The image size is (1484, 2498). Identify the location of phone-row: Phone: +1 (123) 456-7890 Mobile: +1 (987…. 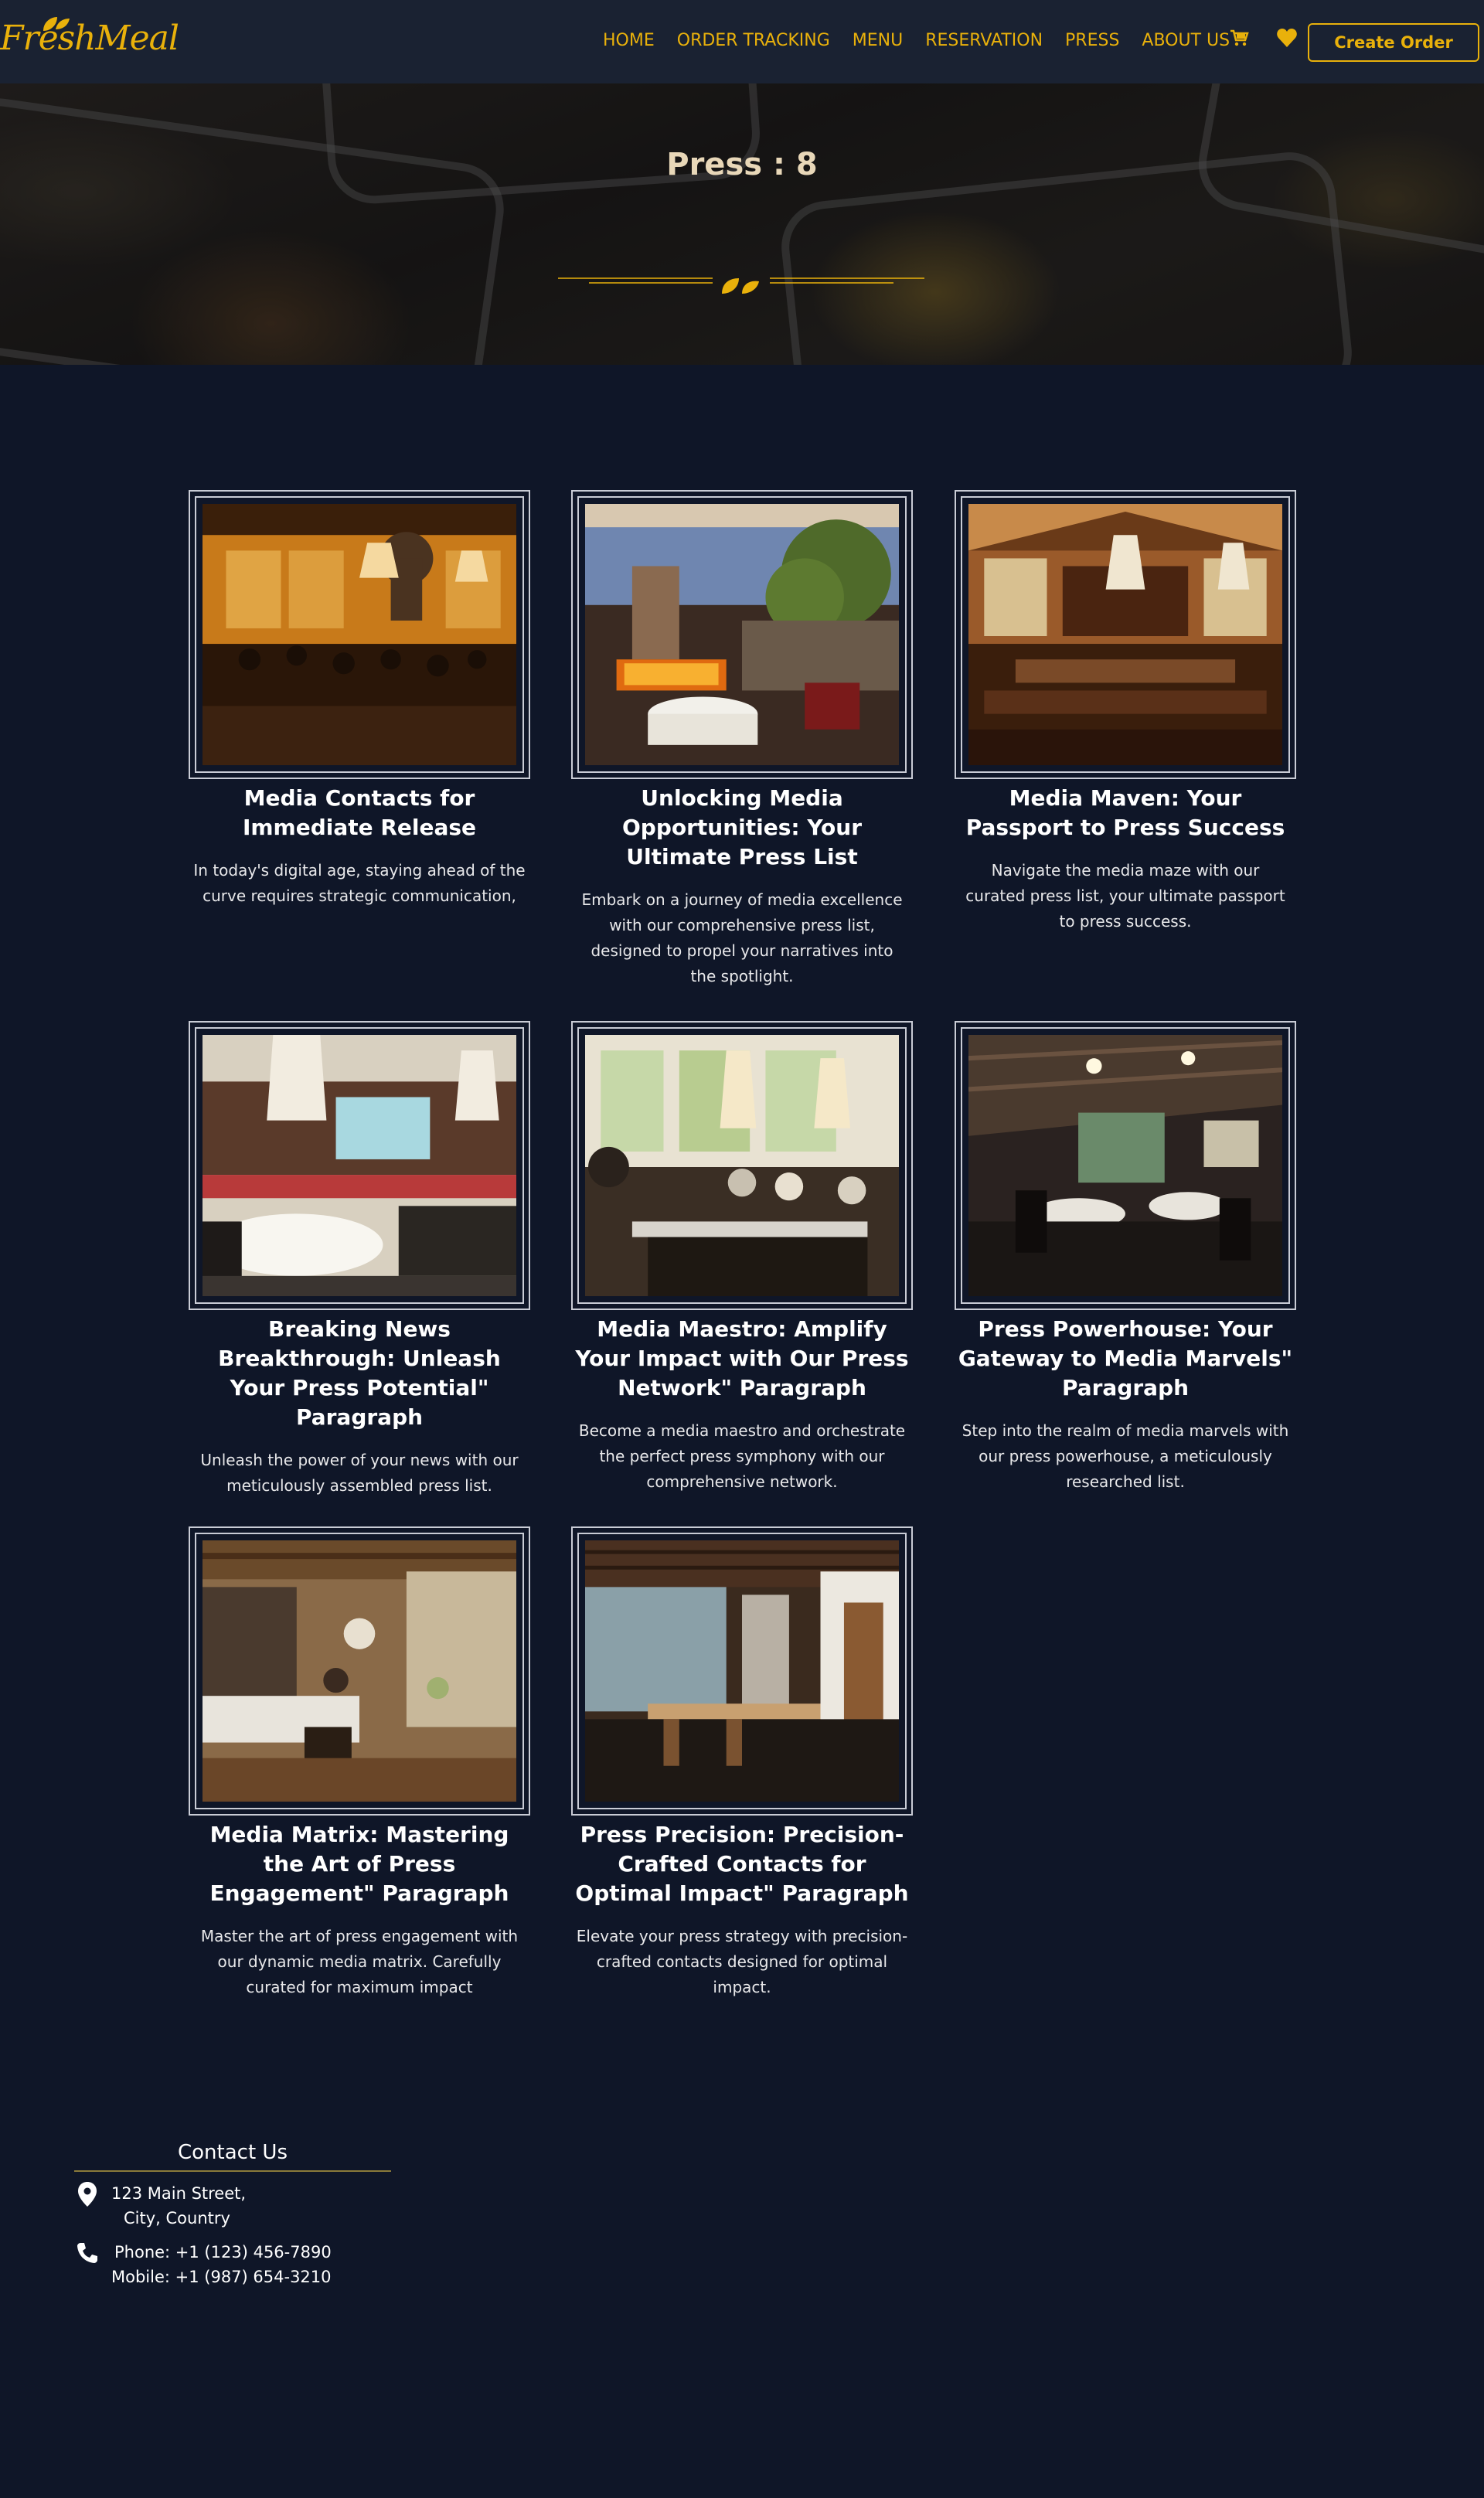
(203, 2264).